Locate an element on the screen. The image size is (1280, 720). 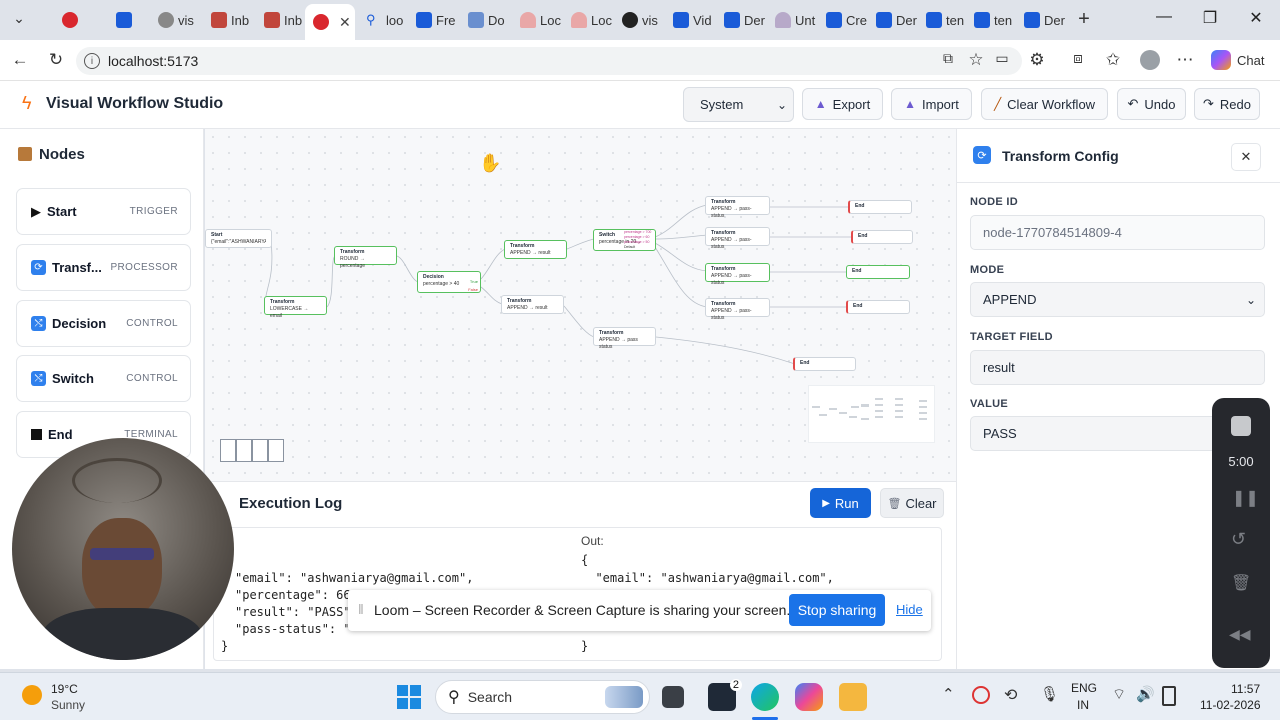
language-code: ENG is located at coordinates (1084, 688).